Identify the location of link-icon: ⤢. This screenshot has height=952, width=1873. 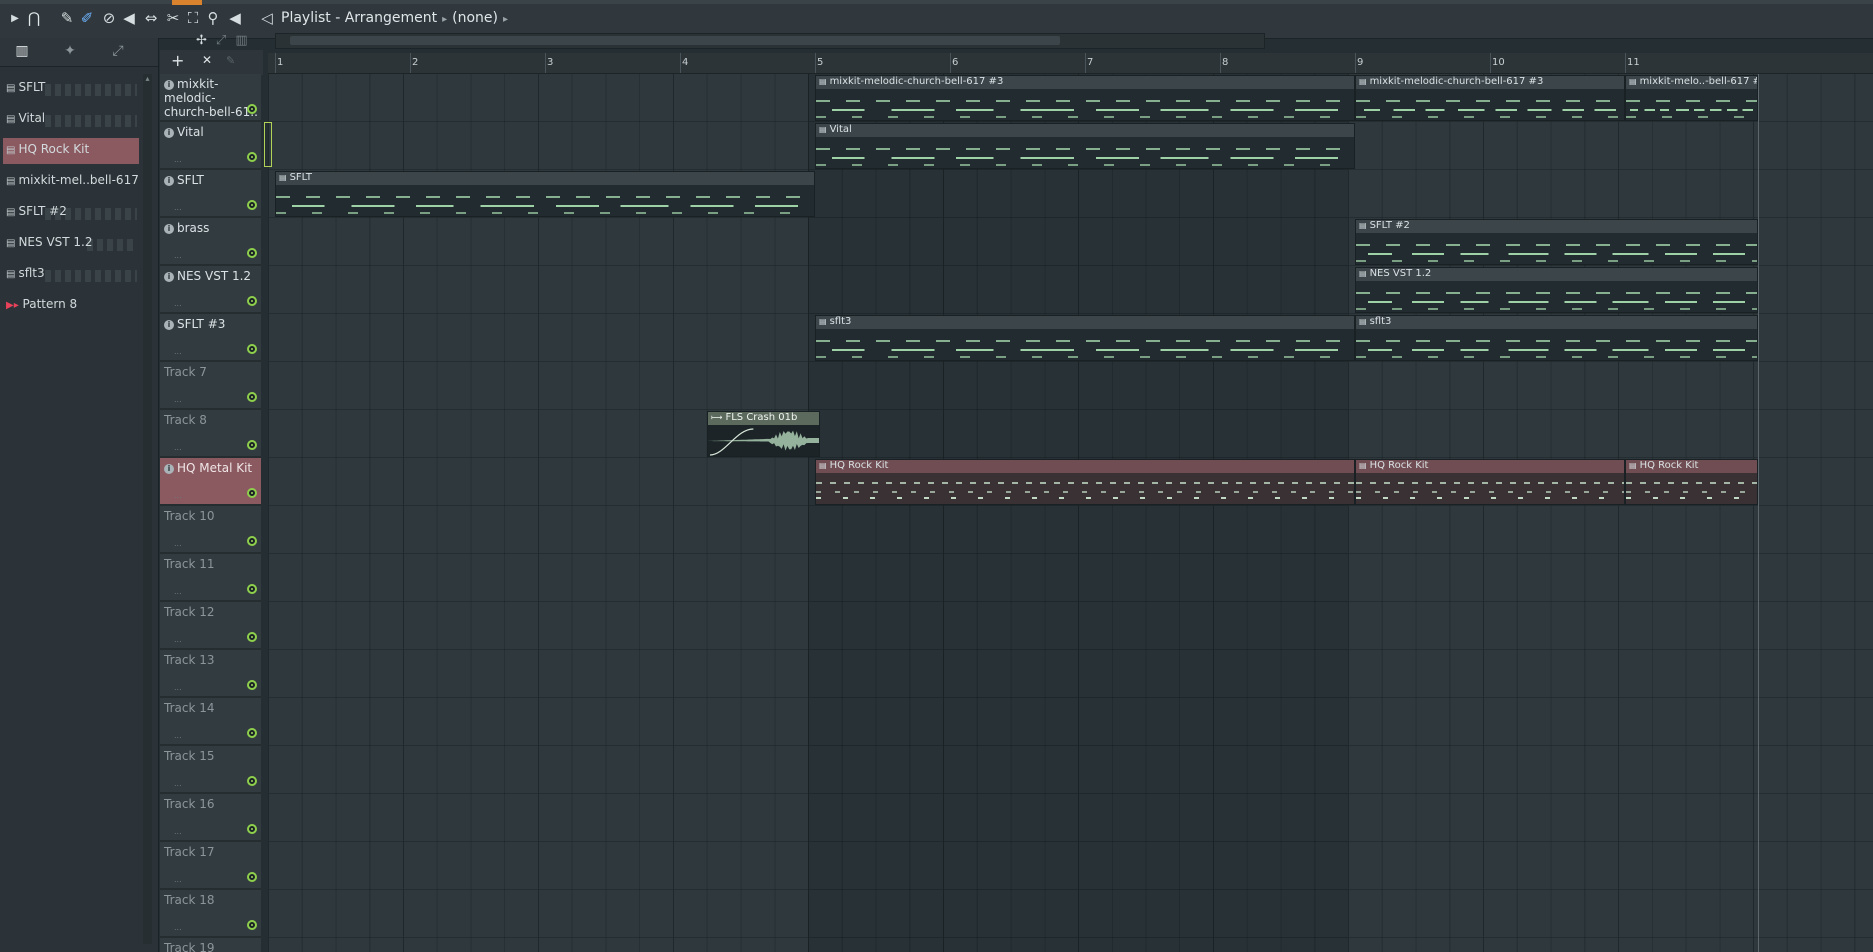
(221, 40).